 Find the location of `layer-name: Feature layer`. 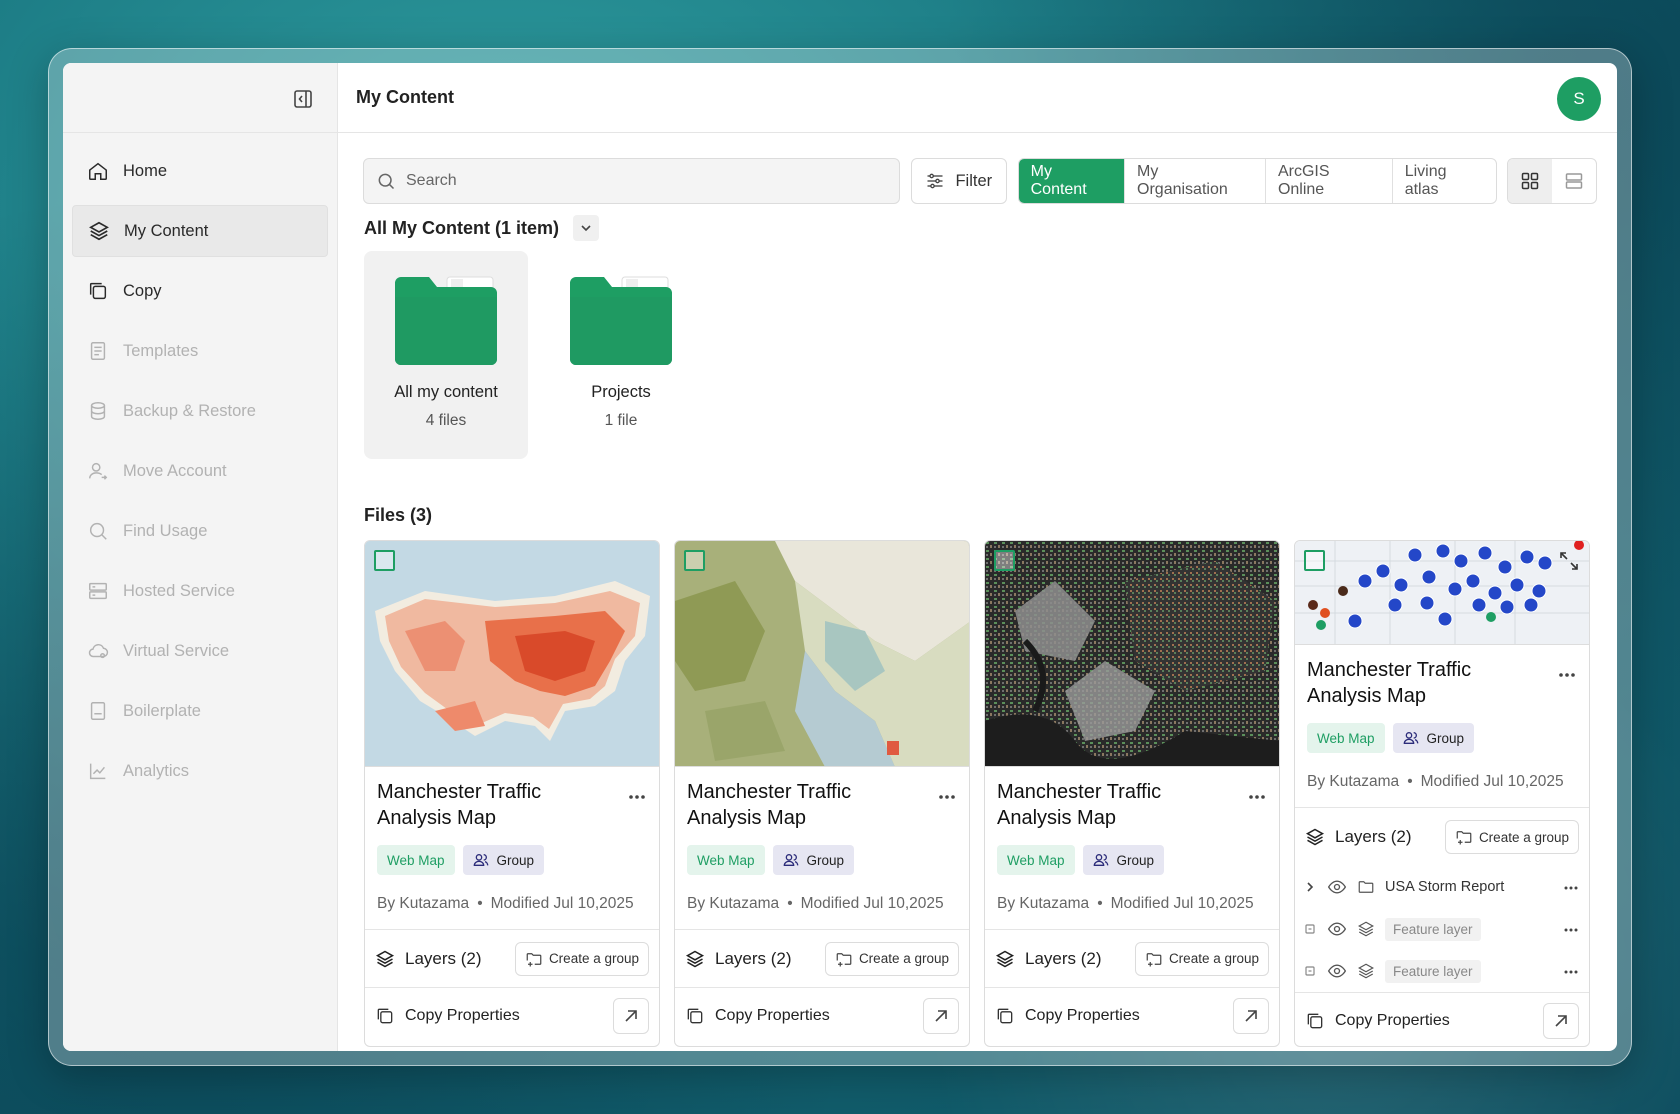

layer-name: Feature layer is located at coordinates (1433, 971).